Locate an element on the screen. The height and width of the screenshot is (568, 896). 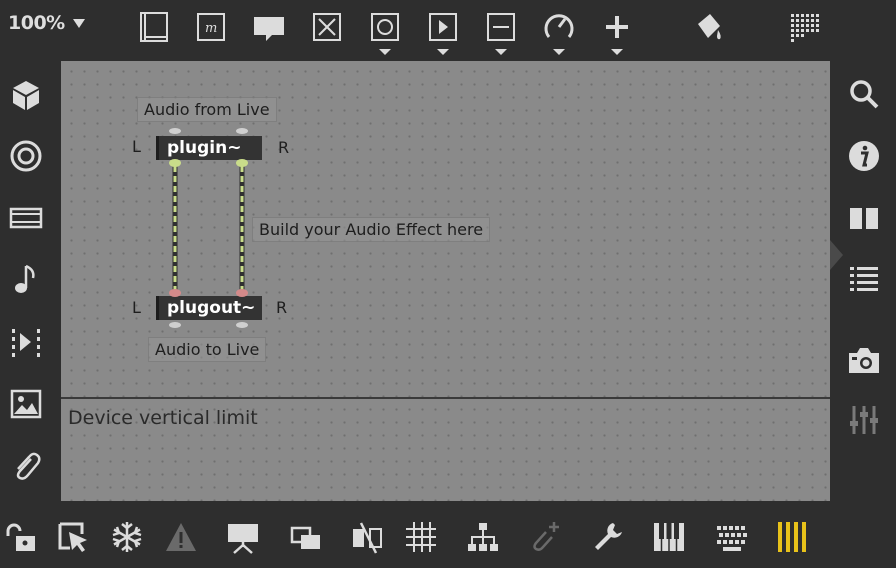
info-icon is located at coordinates (864, 156).